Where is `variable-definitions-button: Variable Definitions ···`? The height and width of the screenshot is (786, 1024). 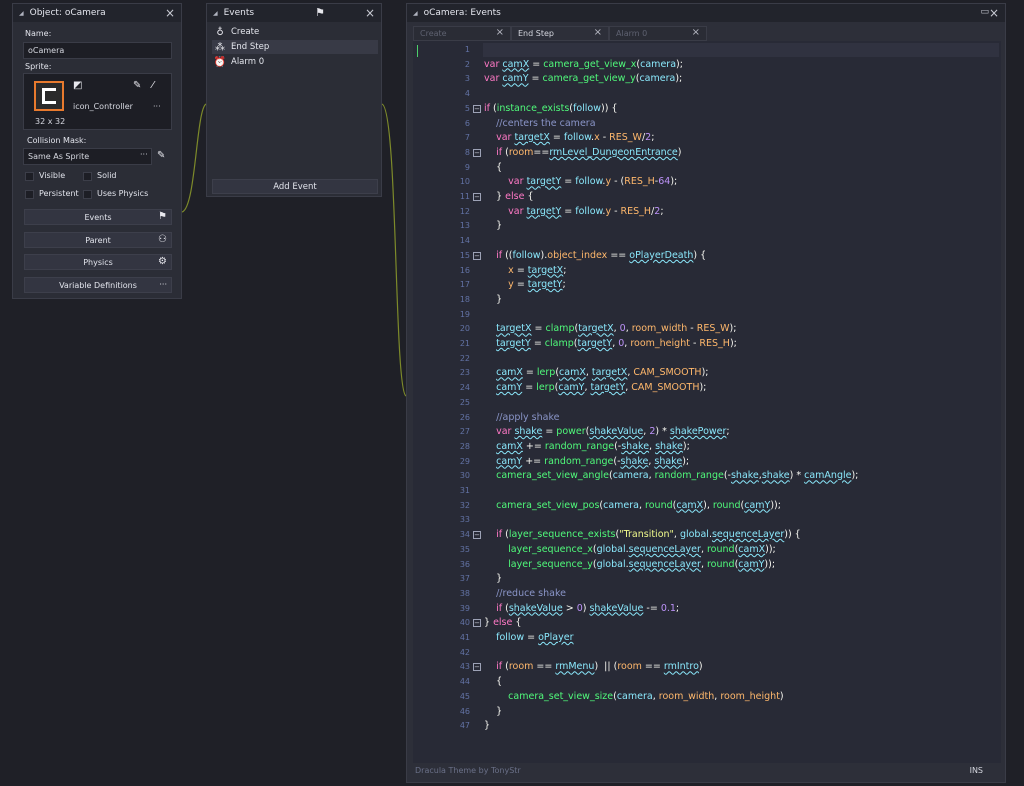 variable-definitions-button: Variable Definitions ··· is located at coordinates (98, 285).